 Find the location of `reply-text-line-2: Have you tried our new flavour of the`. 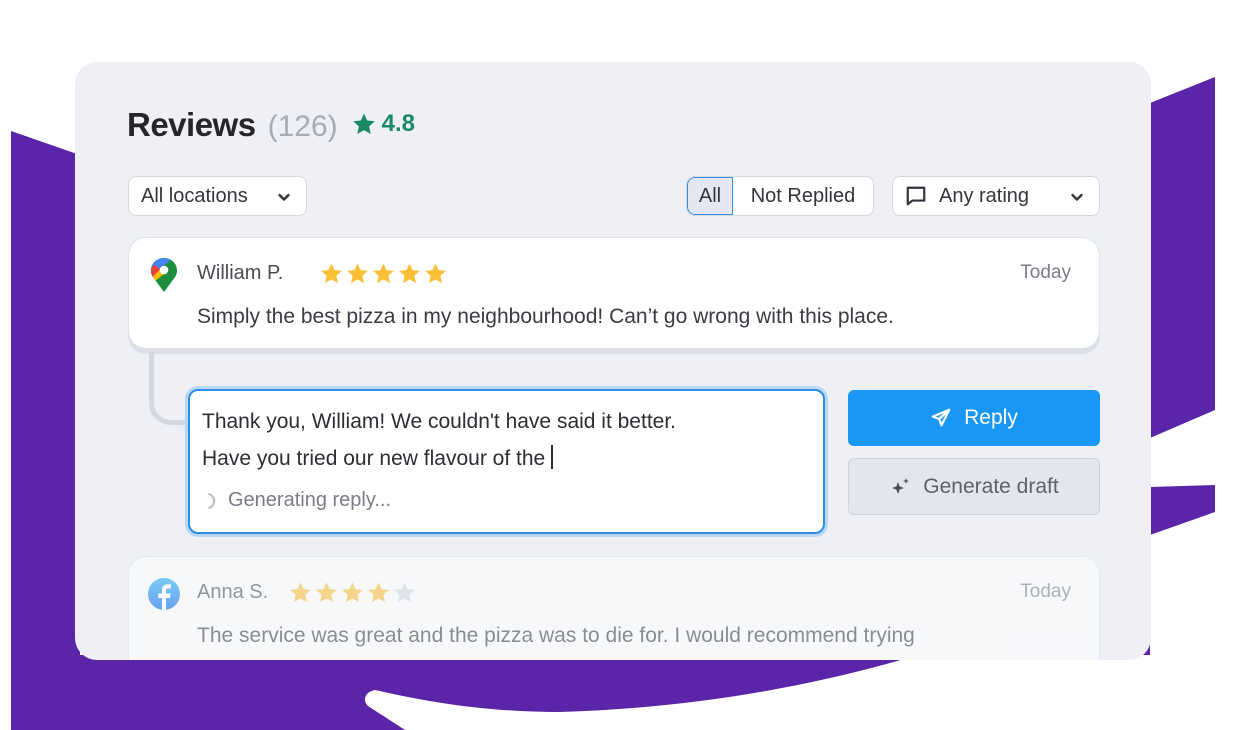

reply-text-line-2: Have you tried our new flavour of the is located at coordinates (378, 458).